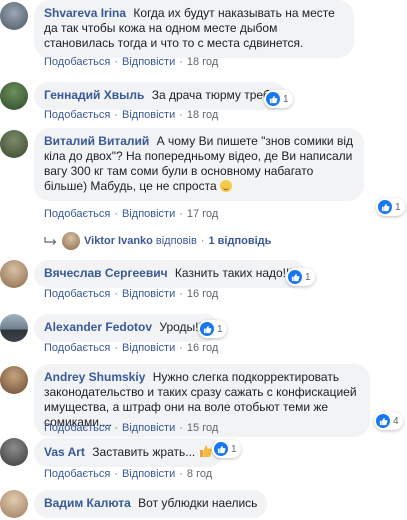 The width and height of the screenshot is (407, 520). Describe the element at coordinates (71, 241) in the screenshot. I see `replier-avatar` at that location.